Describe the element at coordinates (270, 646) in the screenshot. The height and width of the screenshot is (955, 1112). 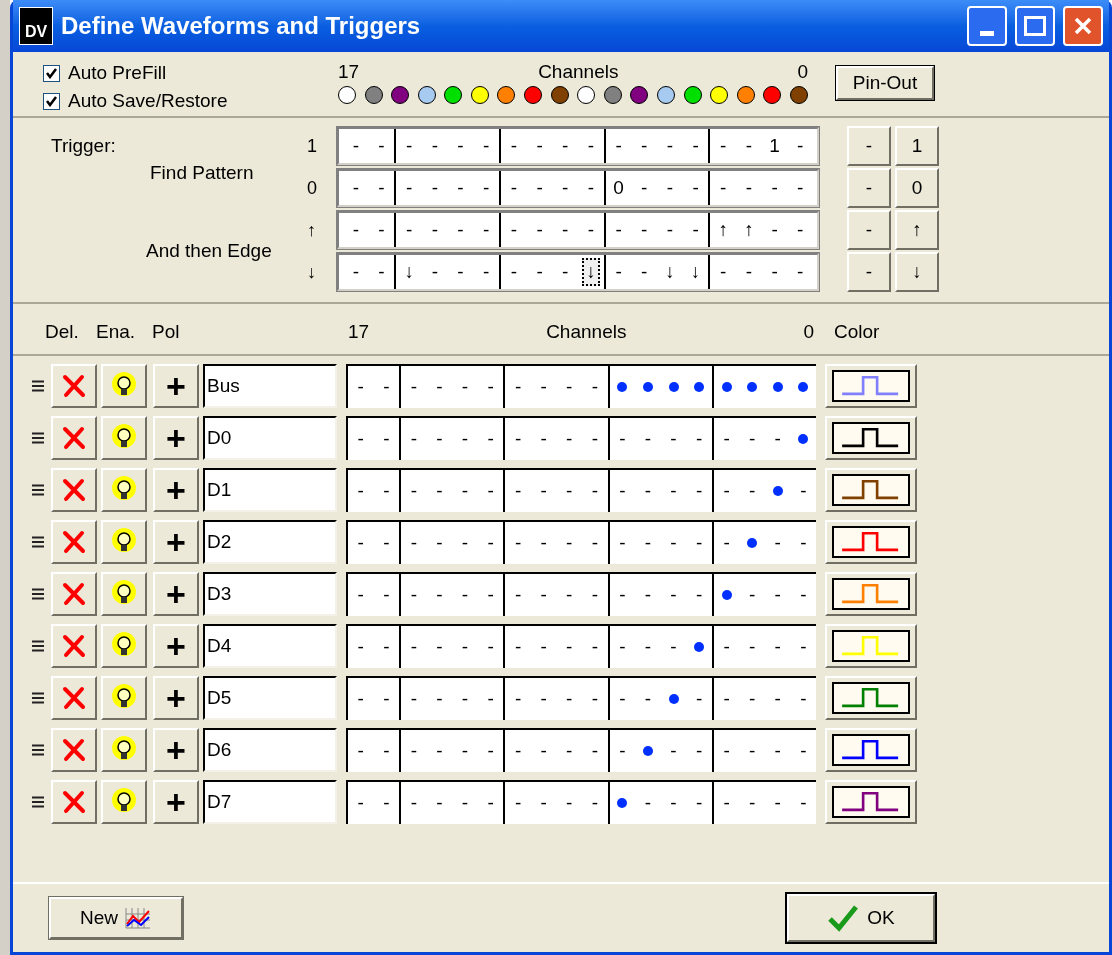
I see `channel-name-field: D4` at that location.